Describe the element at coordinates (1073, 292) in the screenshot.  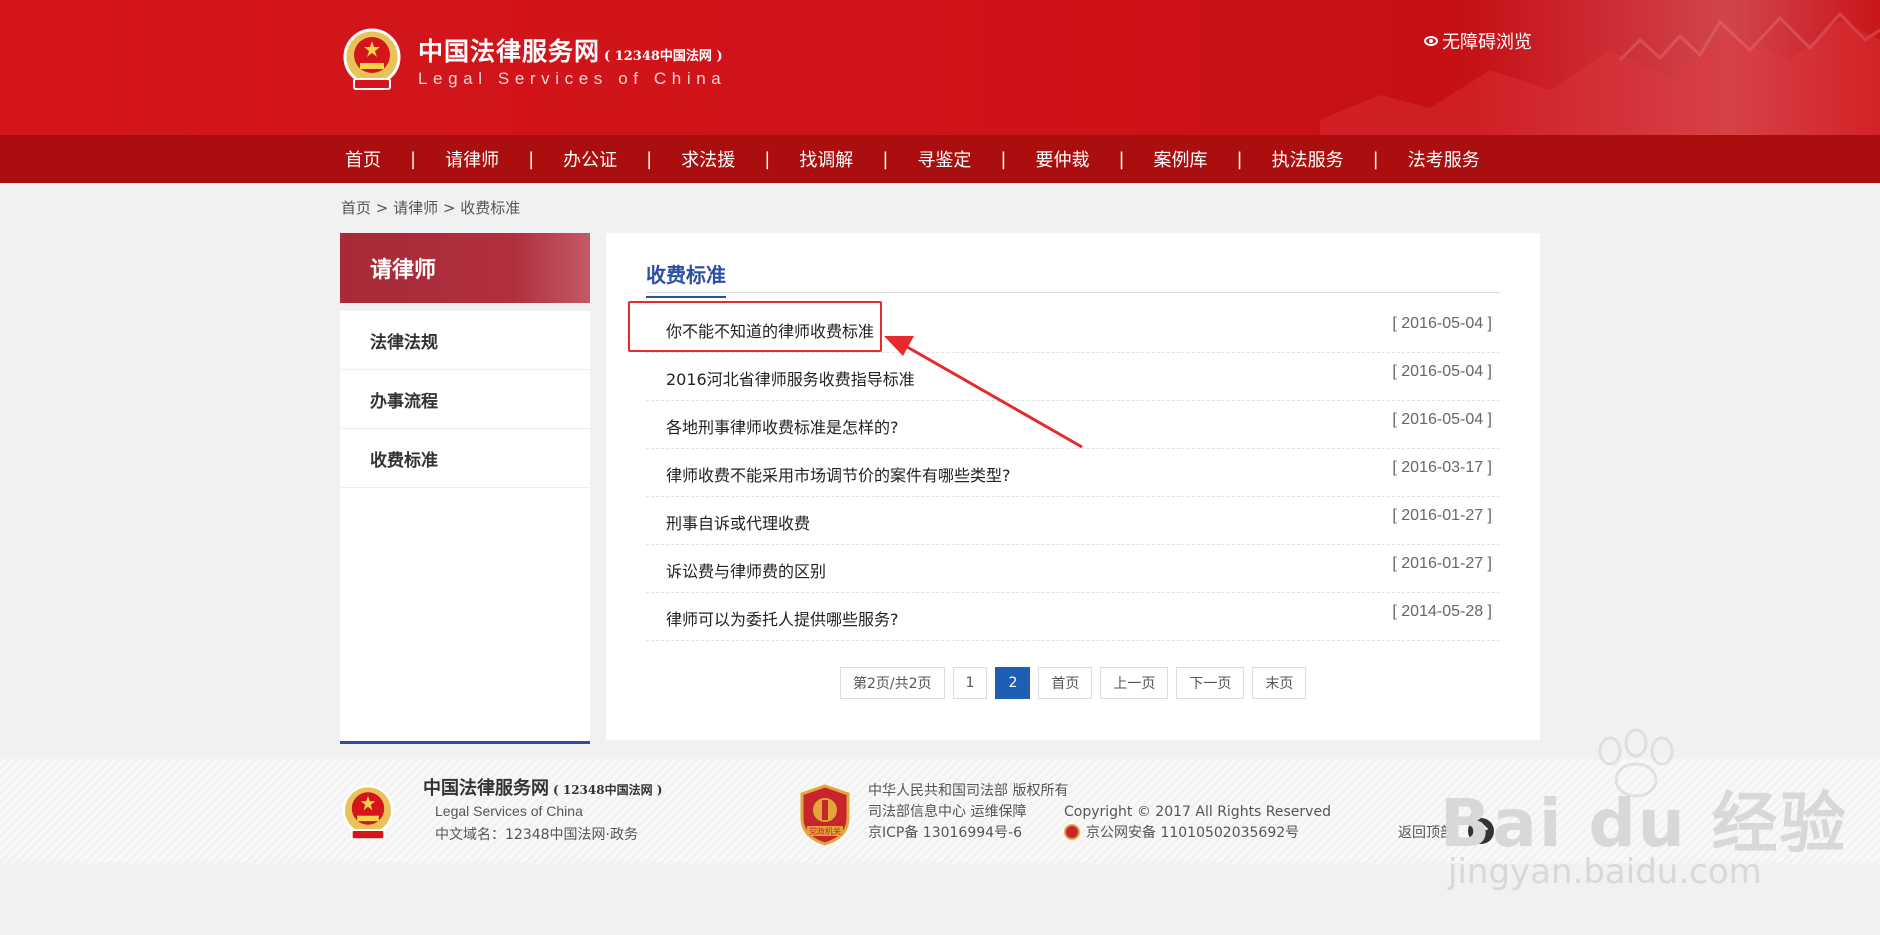
I see `title-divider` at that location.